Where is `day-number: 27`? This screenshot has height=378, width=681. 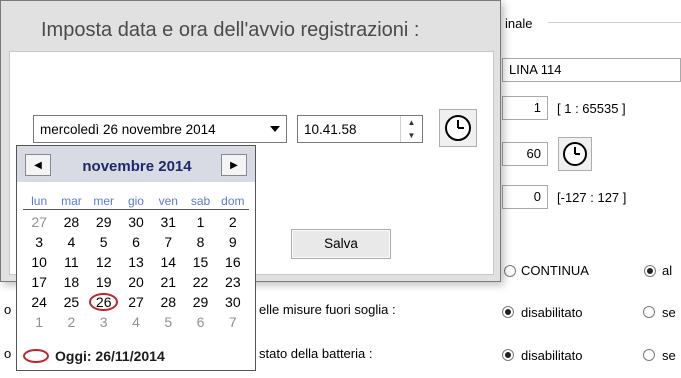 day-number: 27 is located at coordinates (136, 302).